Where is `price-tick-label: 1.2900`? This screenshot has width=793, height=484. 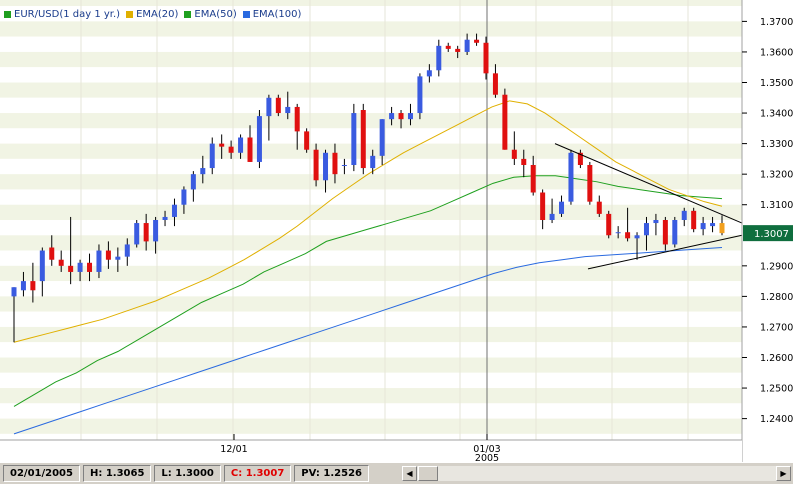 price-tick-label: 1.2900 is located at coordinates (776, 266).